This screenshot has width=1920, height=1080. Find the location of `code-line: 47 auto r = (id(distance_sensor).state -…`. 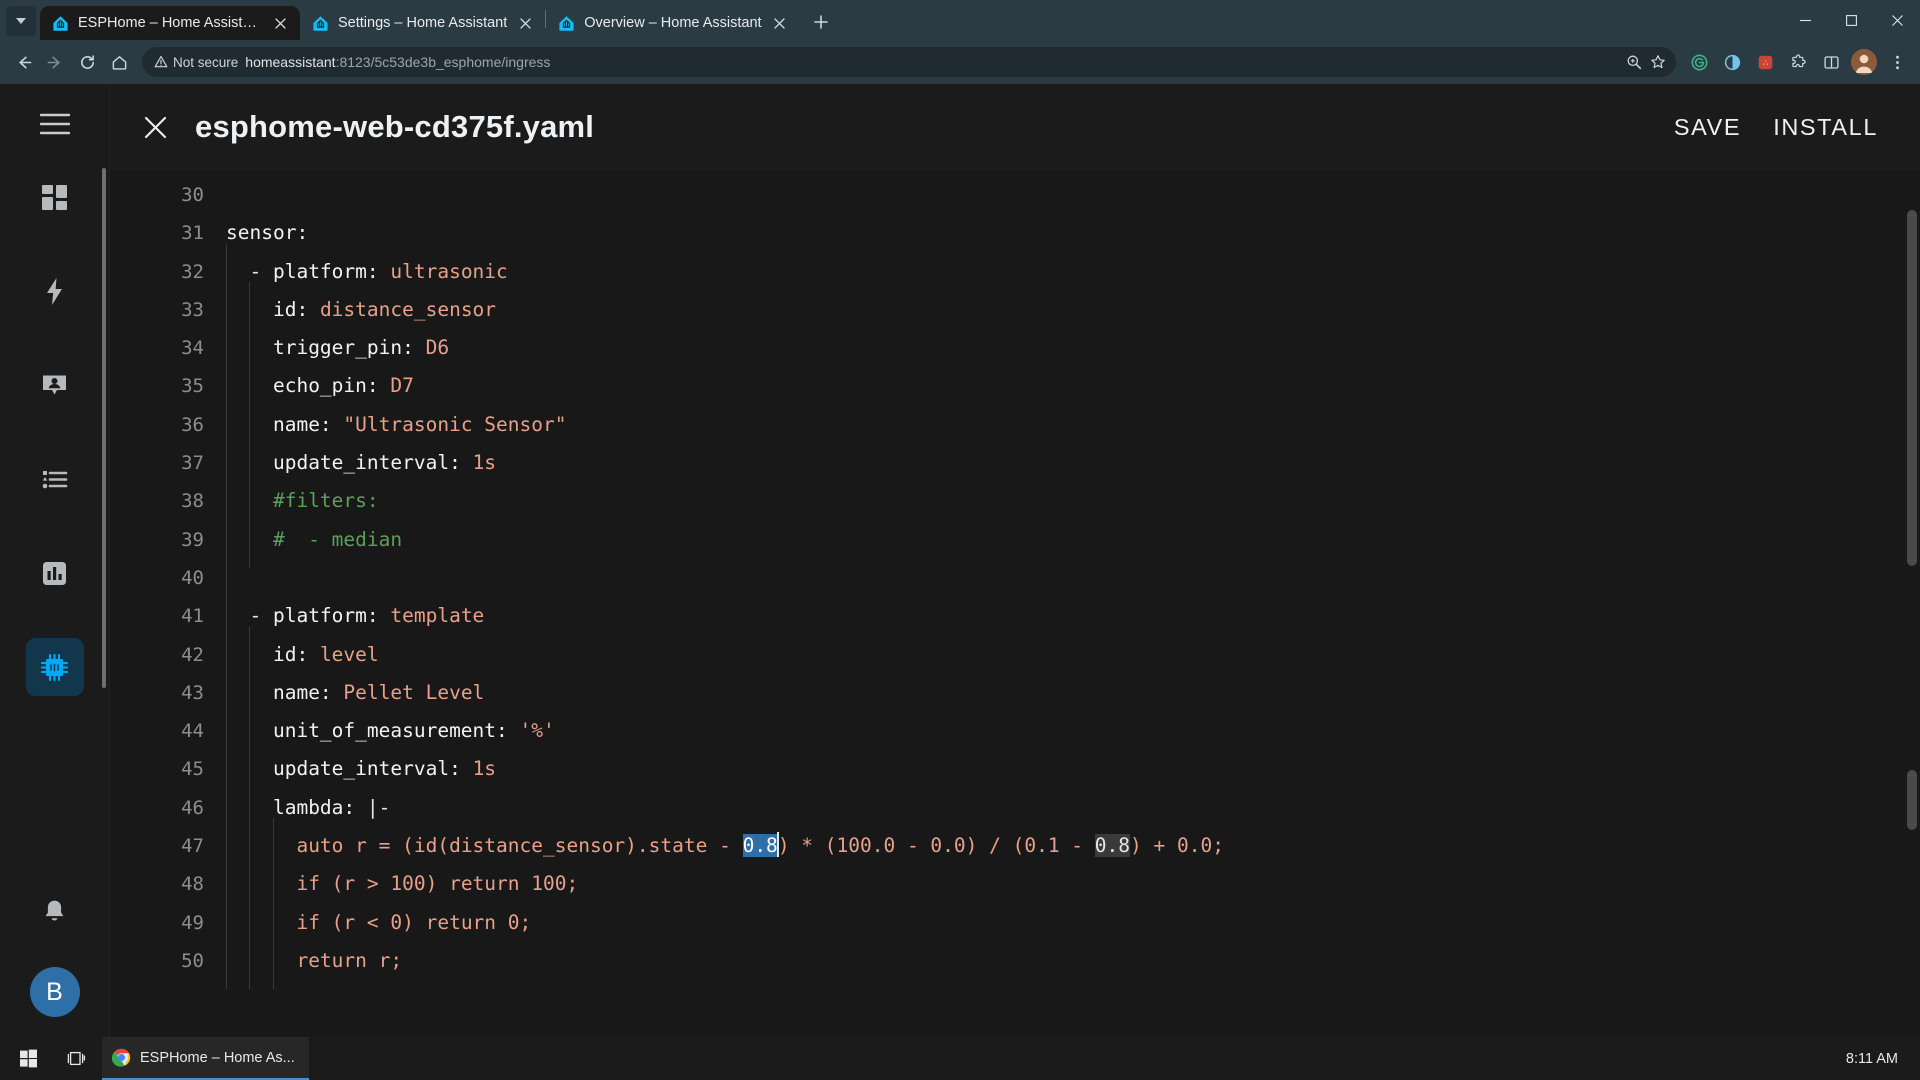

code-line: 47 auto r = (id(distance_sensor).state -… is located at coordinates (1015, 846).